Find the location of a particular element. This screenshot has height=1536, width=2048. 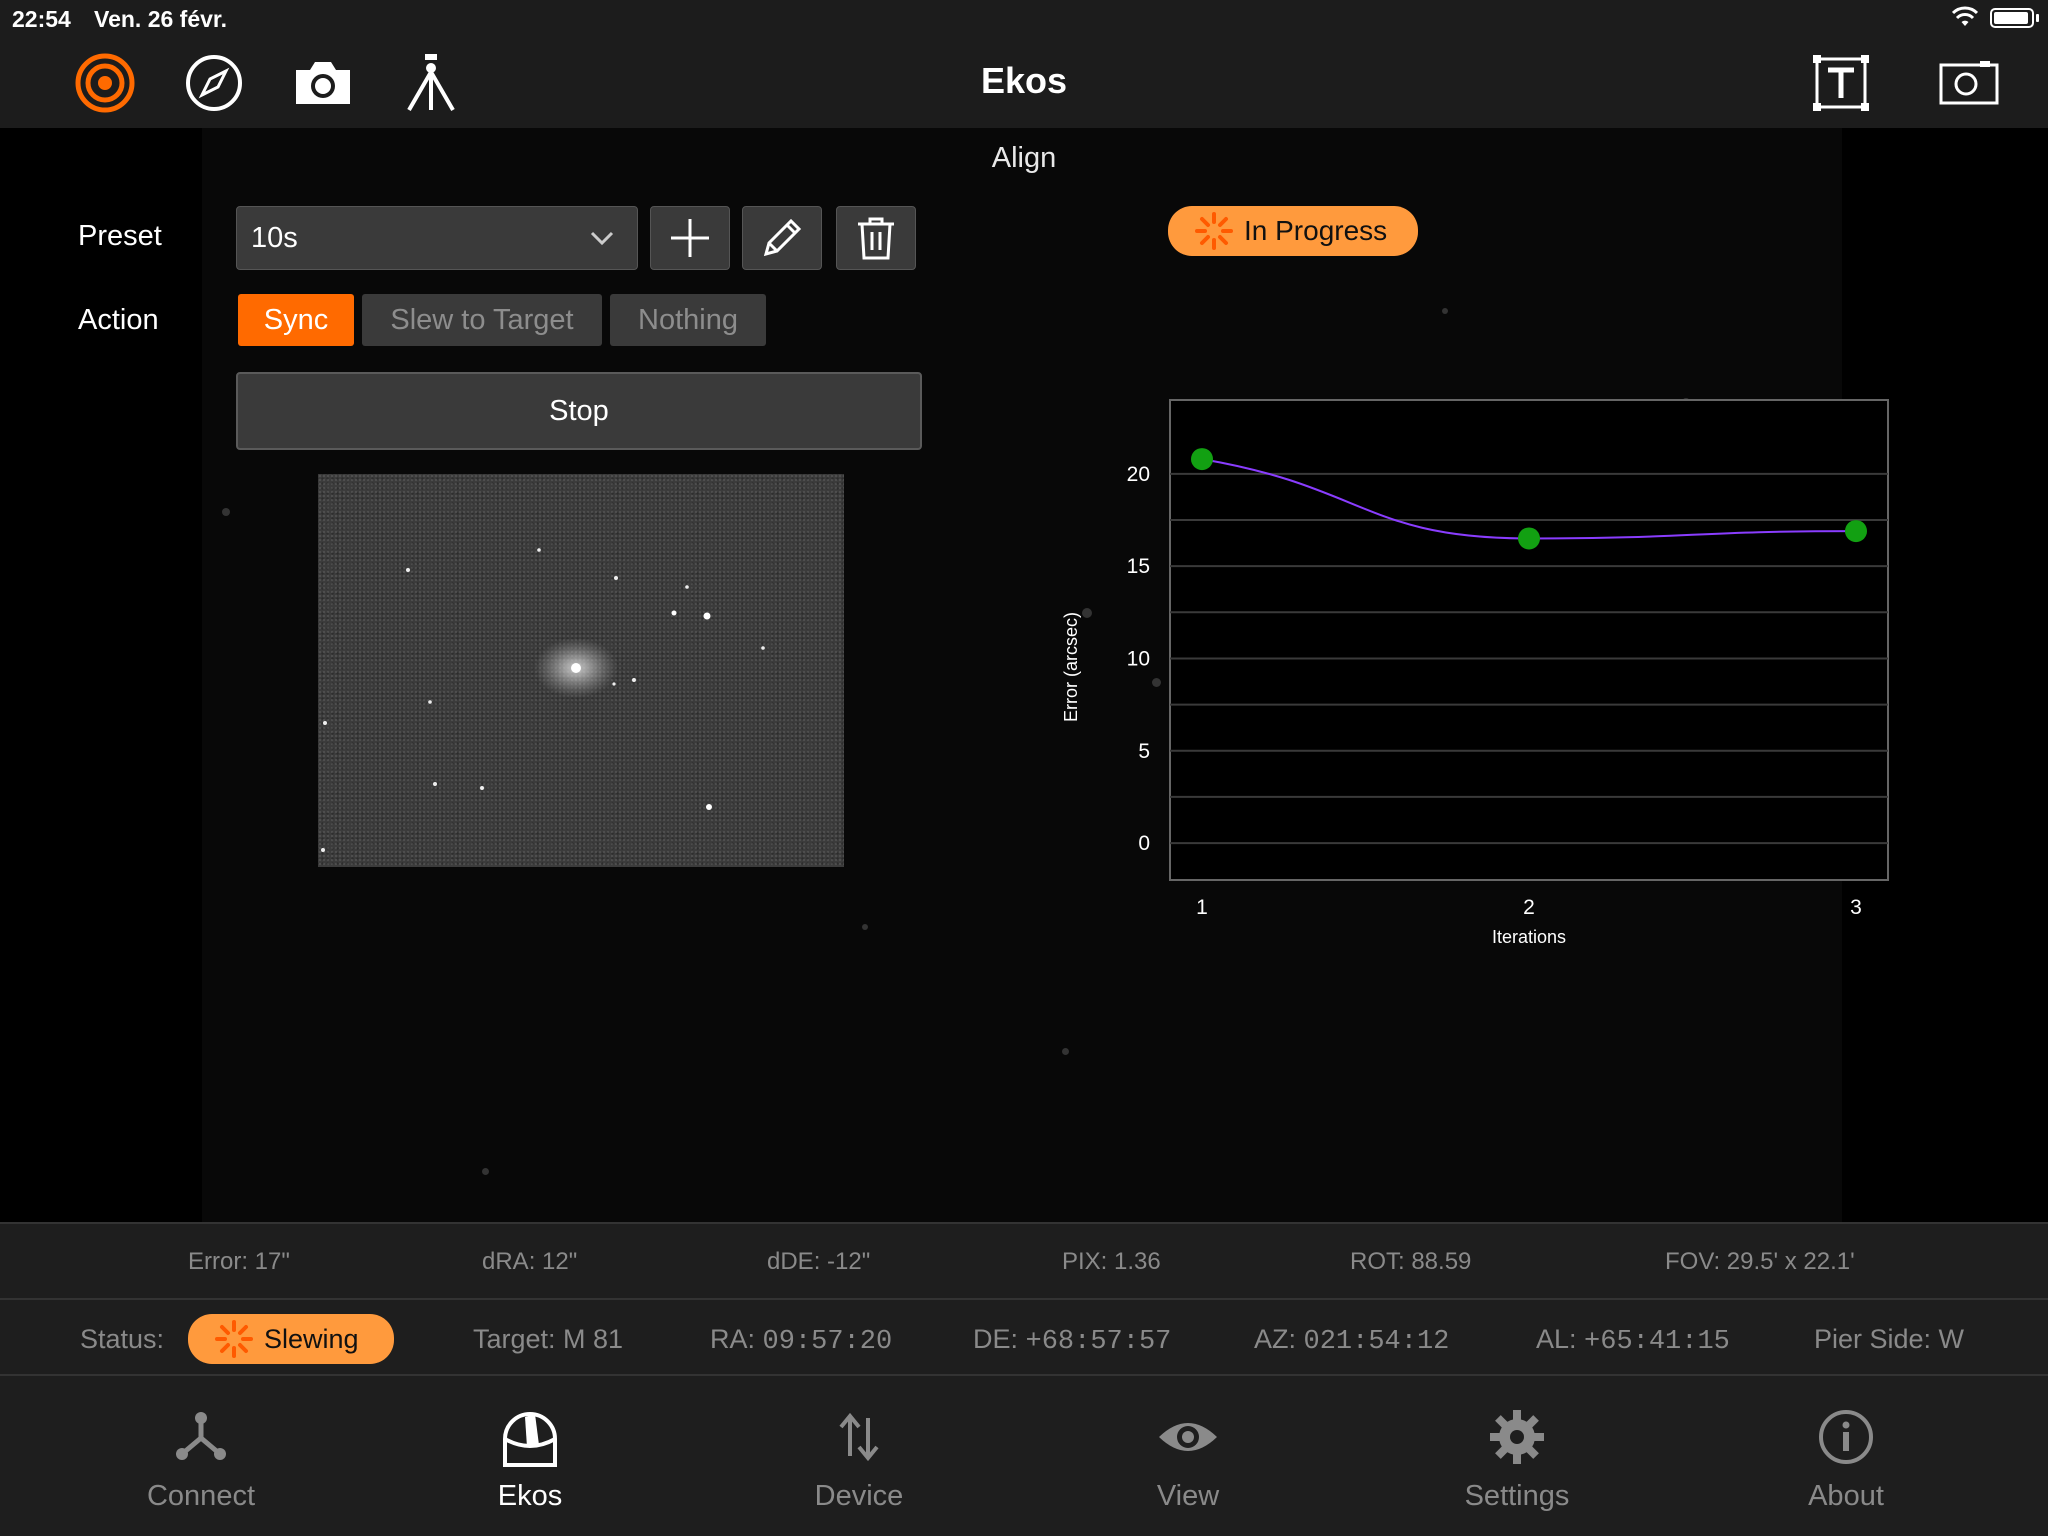

chevron-down-icon is located at coordinates (602, 240).